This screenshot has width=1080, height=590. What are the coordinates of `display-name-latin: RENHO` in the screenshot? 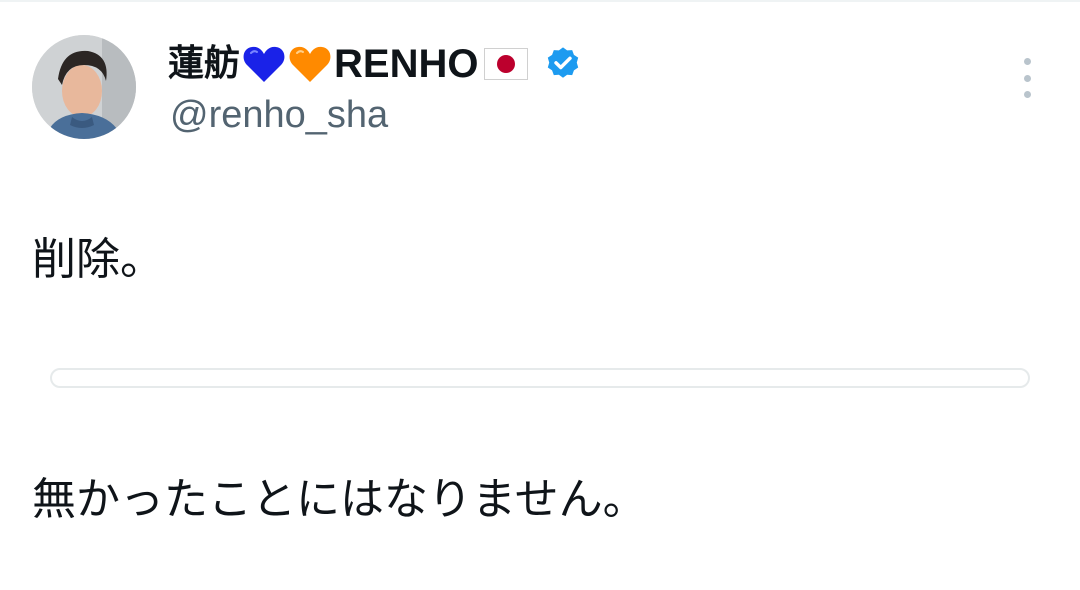 It's located at (406, 64).